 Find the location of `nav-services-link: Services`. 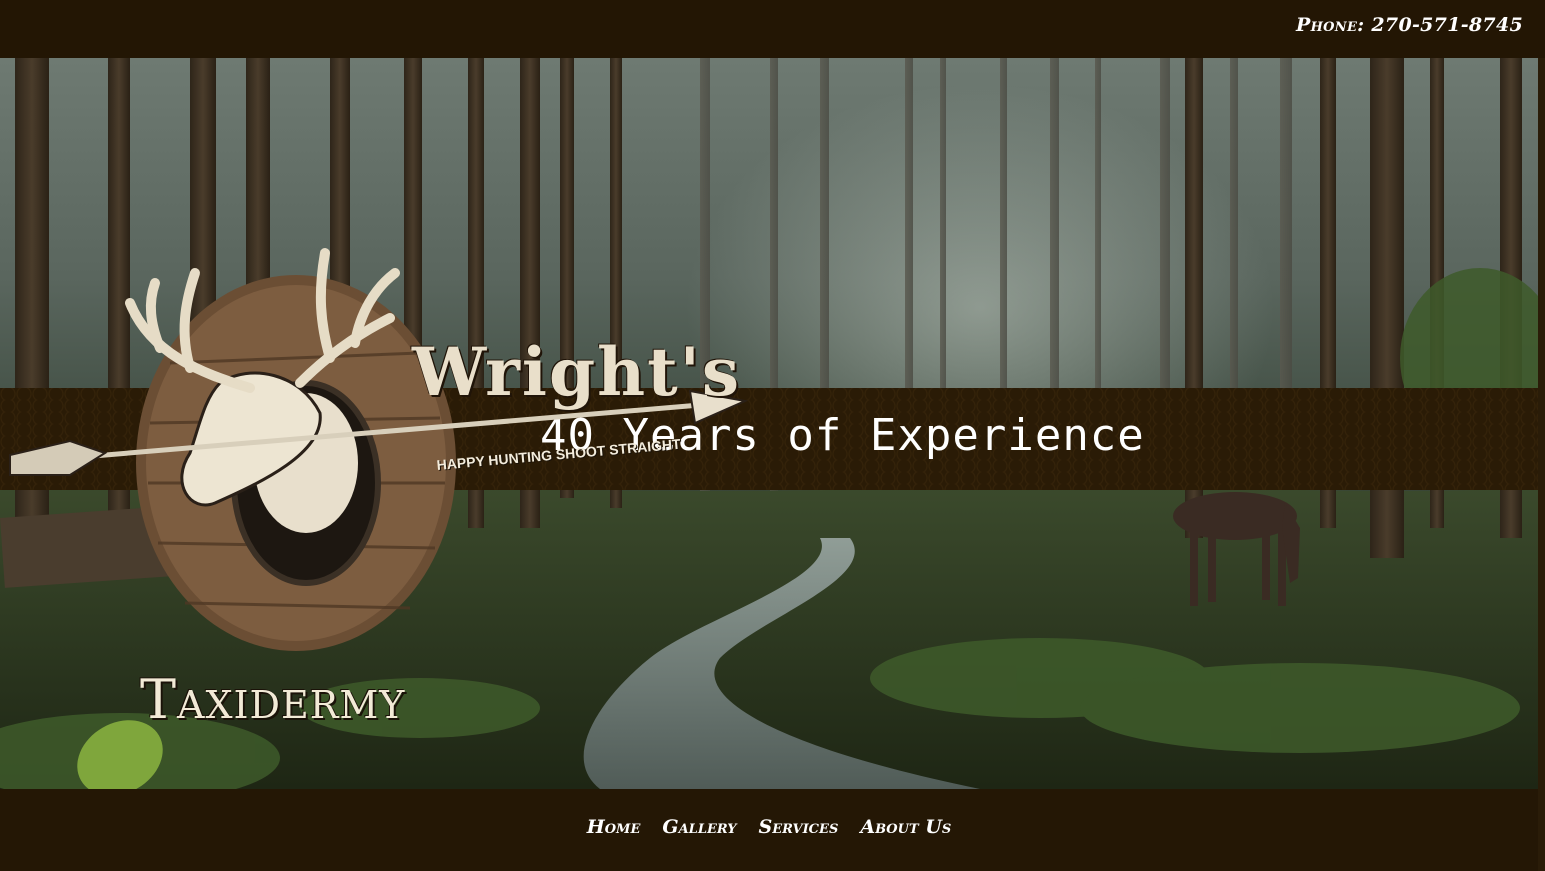

nav-services-link: Services is located at coordinates (799, 827).